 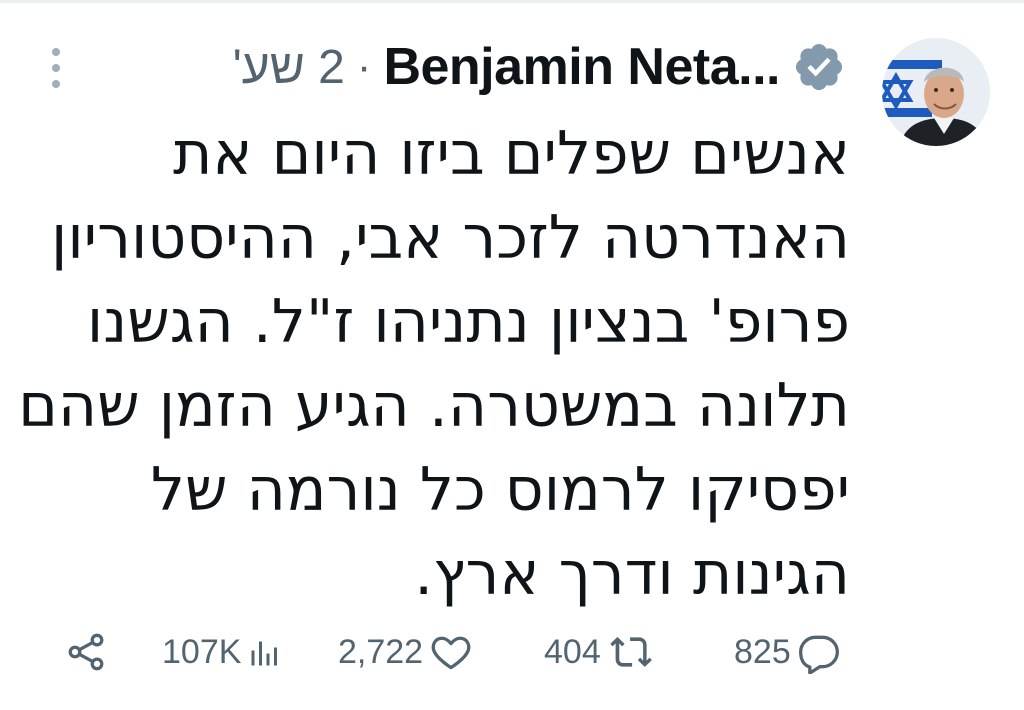 I want to click on views-icon, so click(x=264, y=653).